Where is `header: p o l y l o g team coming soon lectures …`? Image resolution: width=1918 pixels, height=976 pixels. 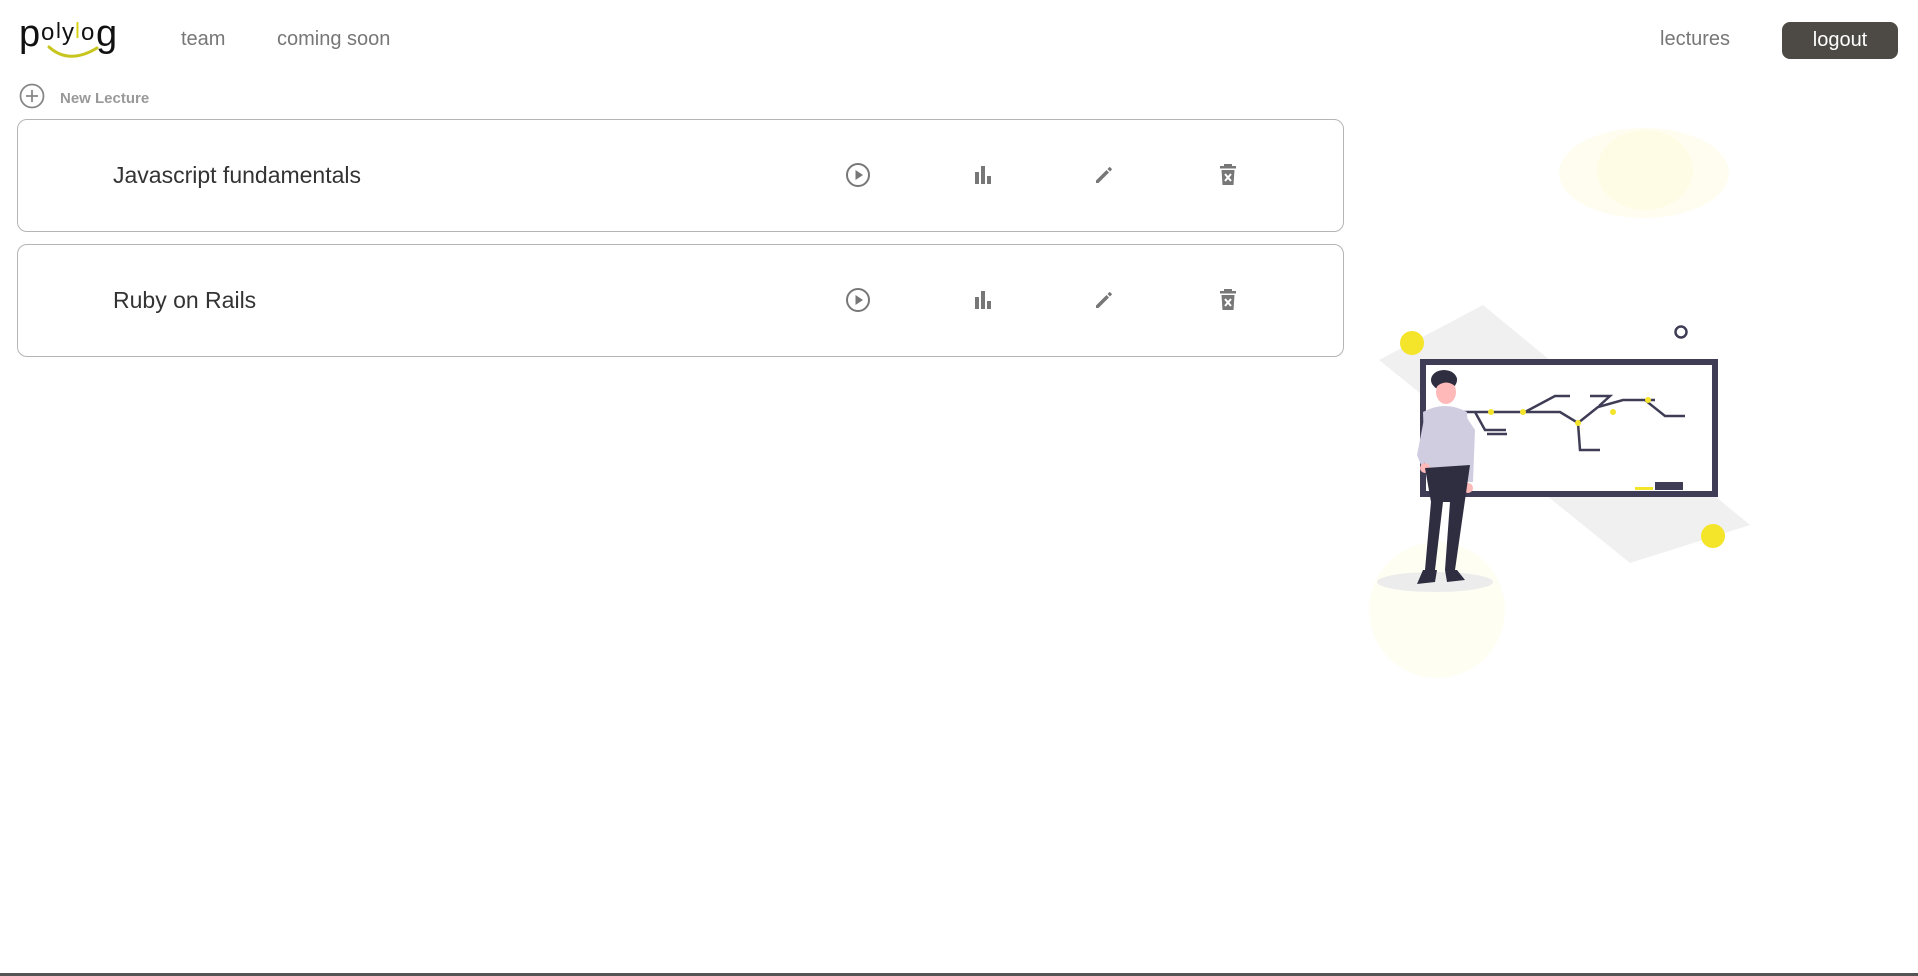
header: p o l y l o g team coming soon lectures … is located at coordinates (959, 40).